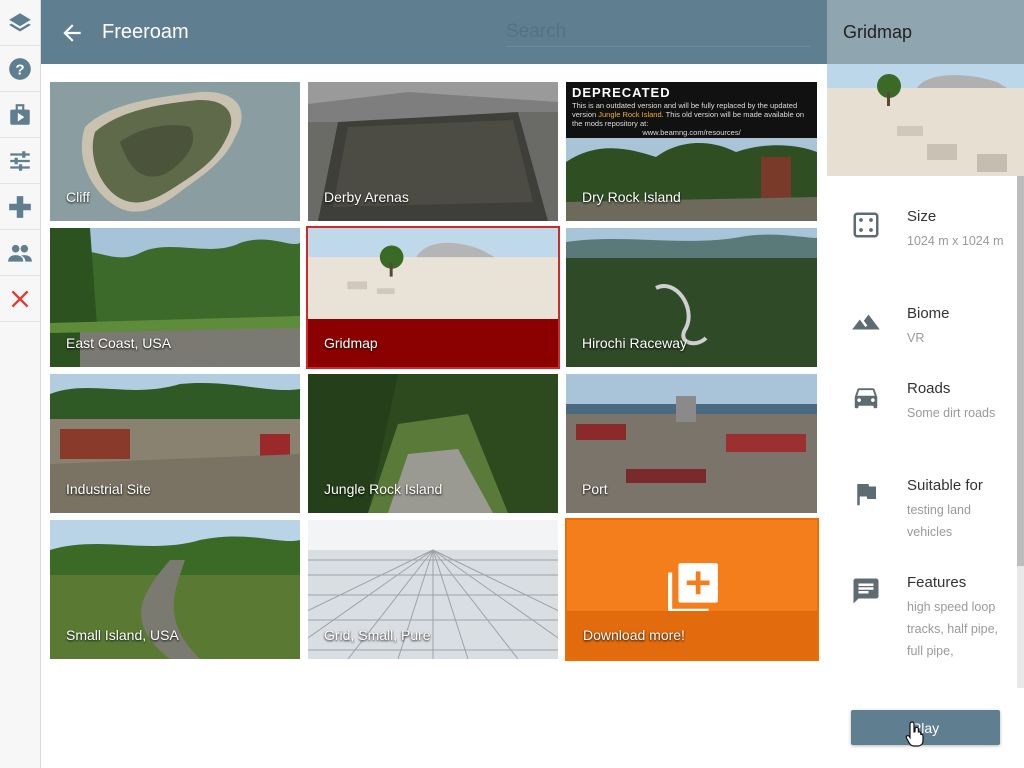 The width and height of the screenshot is (1024, 768). Describe the element at coordinates (955, 241) in the screenshot. I see `info-value: 1024 m x 1024 m` at that location.